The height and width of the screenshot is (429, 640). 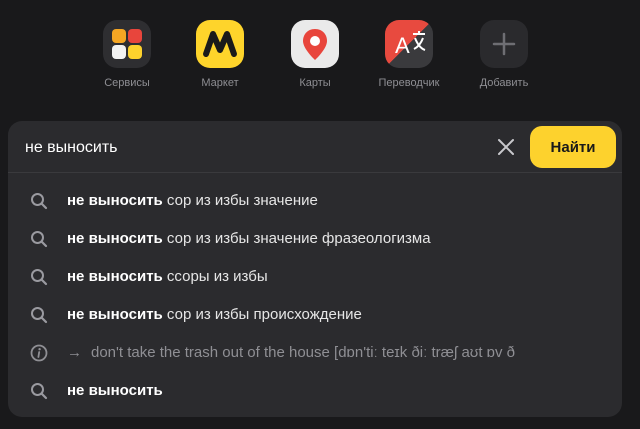 What do you see at coordinates (504, 44) in the screenshot?
I see `plus-icon` at bounding box center [504, 44].